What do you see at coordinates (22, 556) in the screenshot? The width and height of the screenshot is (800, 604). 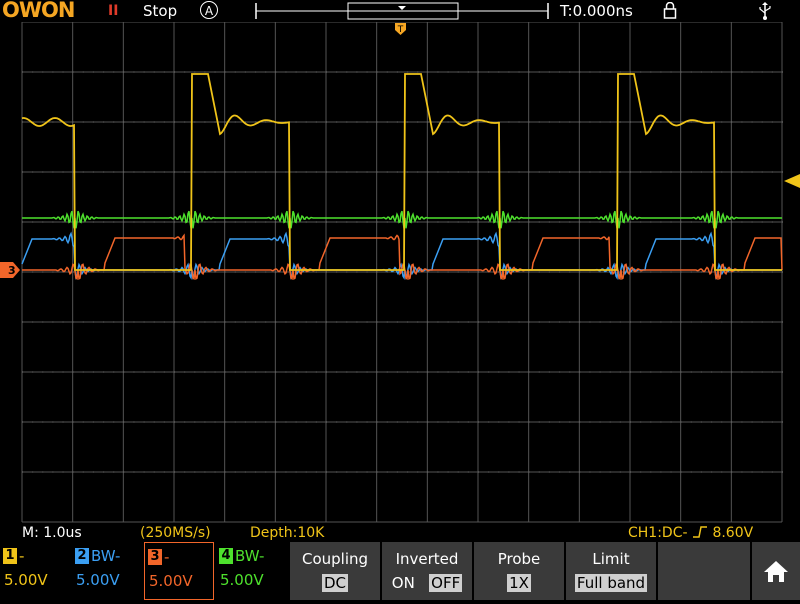 I see `channel-1-bw: -` at bounding box center [22, 556].